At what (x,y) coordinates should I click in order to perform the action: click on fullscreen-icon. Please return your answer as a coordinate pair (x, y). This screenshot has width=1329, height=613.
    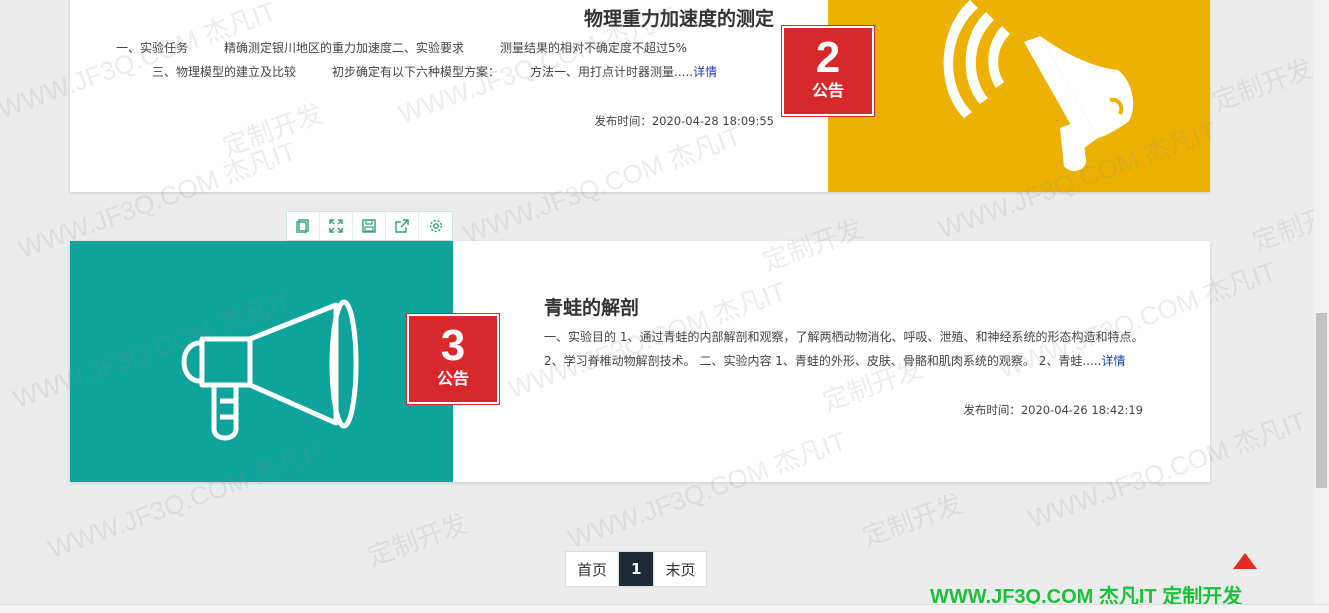
    Looking at the image, I should click on (336, 226).